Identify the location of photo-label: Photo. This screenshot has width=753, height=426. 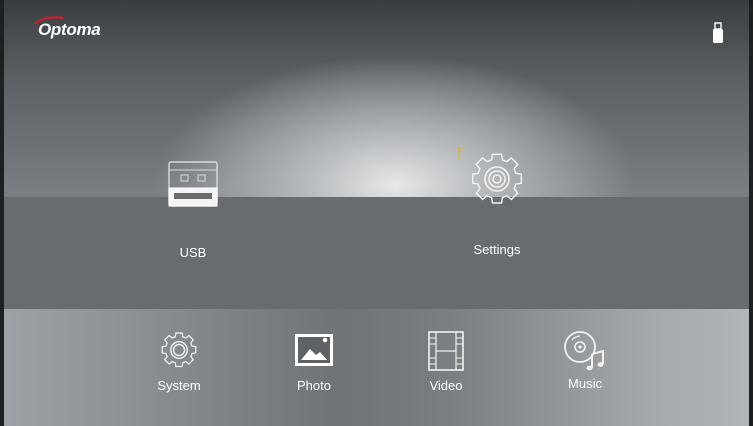
(314, 385).